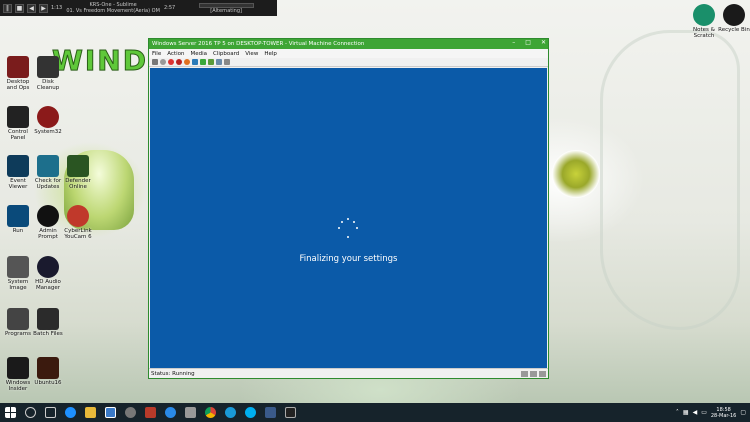  What do you see at coordinates (375, 412) in the screenshot?
I see `taskbar: ˄ ▦ ◀ ▭ 18:58 28-Mar-16 ▢` at bounding box center [375, 412].